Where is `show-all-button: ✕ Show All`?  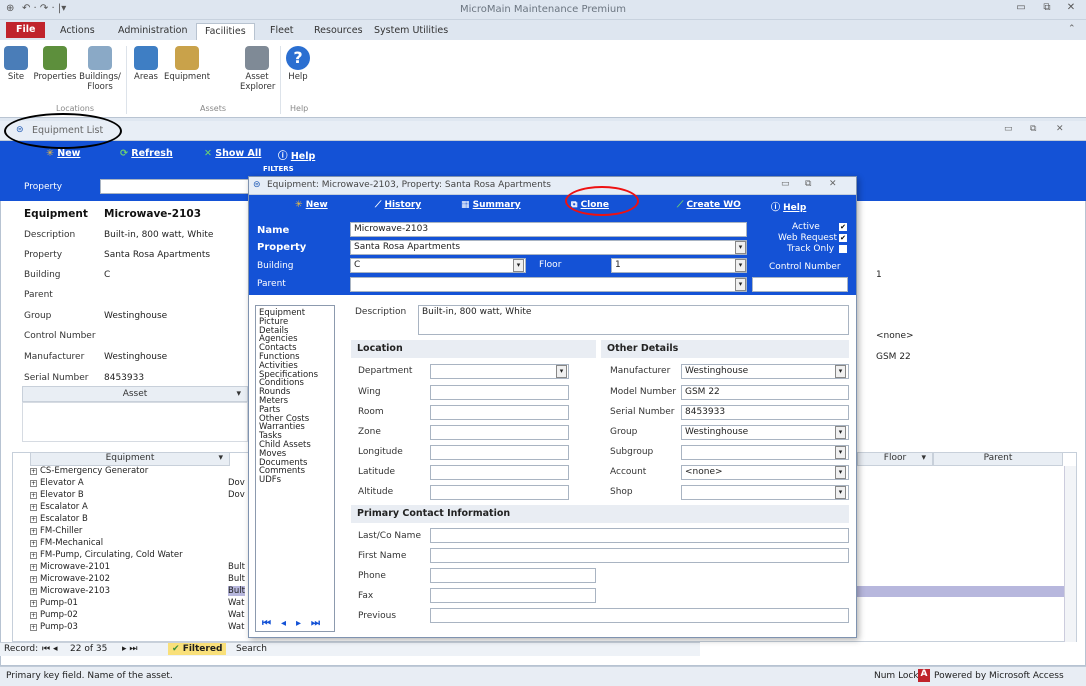
show-all-button: ✕ Show All is located at coordinates (232, 153).